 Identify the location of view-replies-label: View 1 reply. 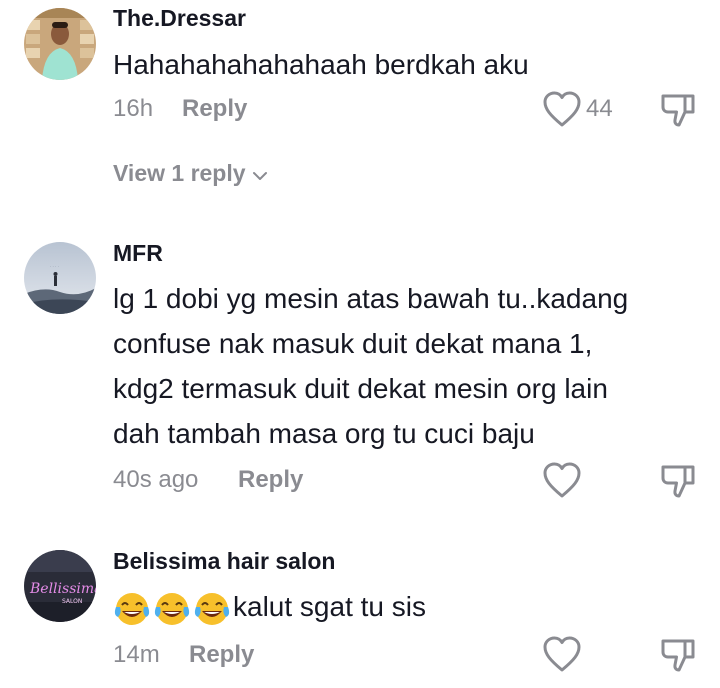
(179, 173).